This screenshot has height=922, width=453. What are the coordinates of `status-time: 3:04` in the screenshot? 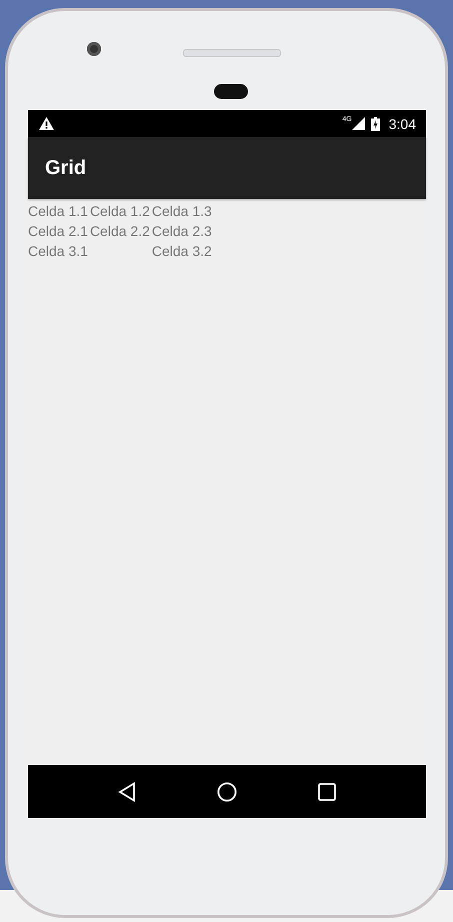 It's located at (402, 124).